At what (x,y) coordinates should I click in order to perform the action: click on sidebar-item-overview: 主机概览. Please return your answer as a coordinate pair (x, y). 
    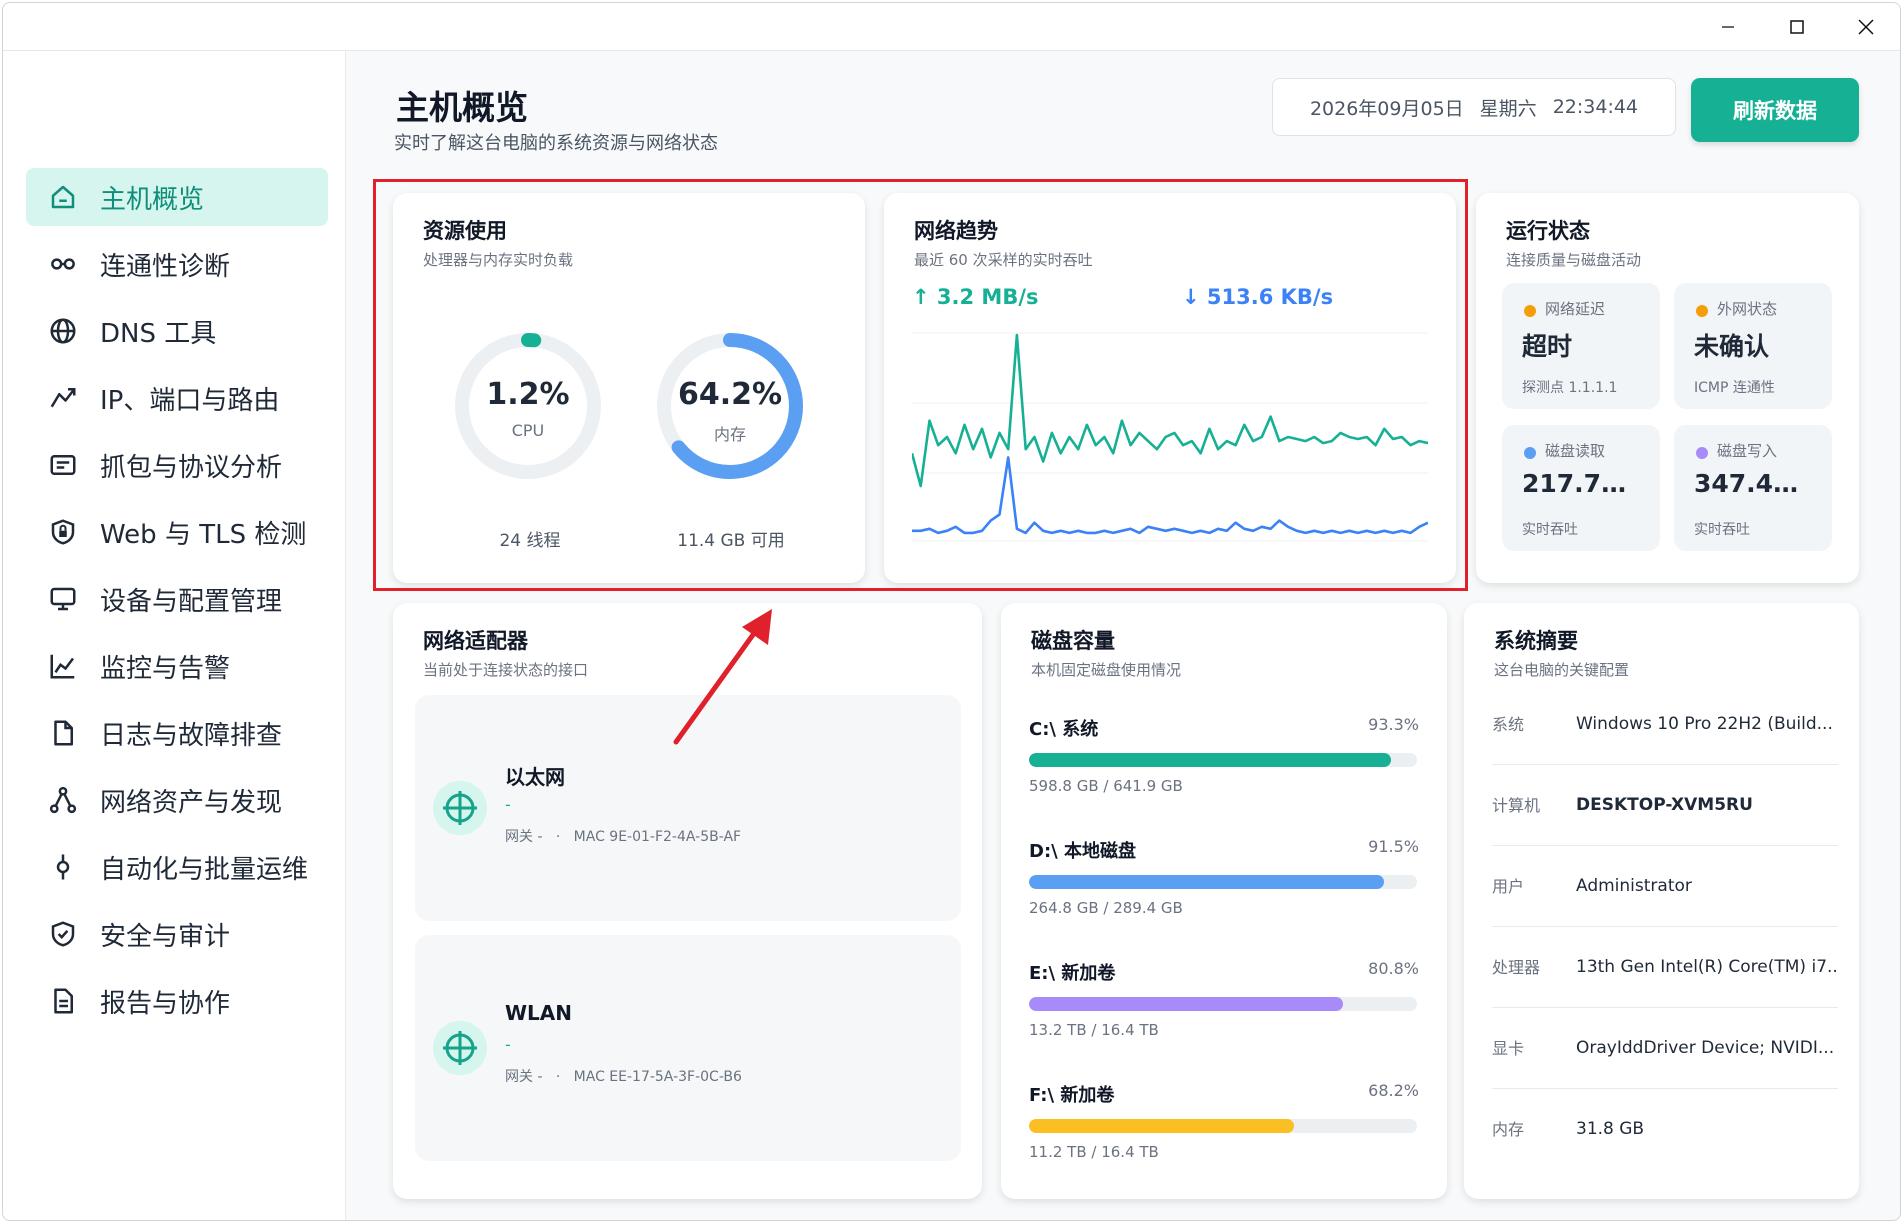
    Looking at the image, I should click on (177, 197).